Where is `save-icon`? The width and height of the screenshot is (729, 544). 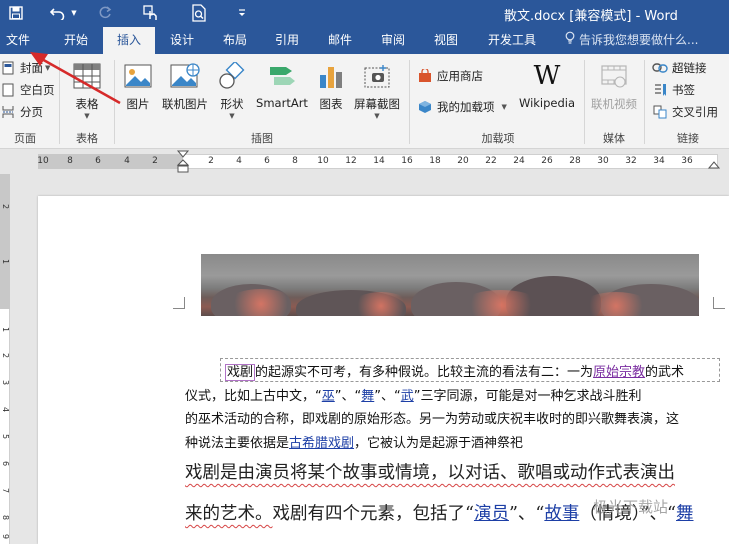 save-icon is located at coordinates (16, 13).